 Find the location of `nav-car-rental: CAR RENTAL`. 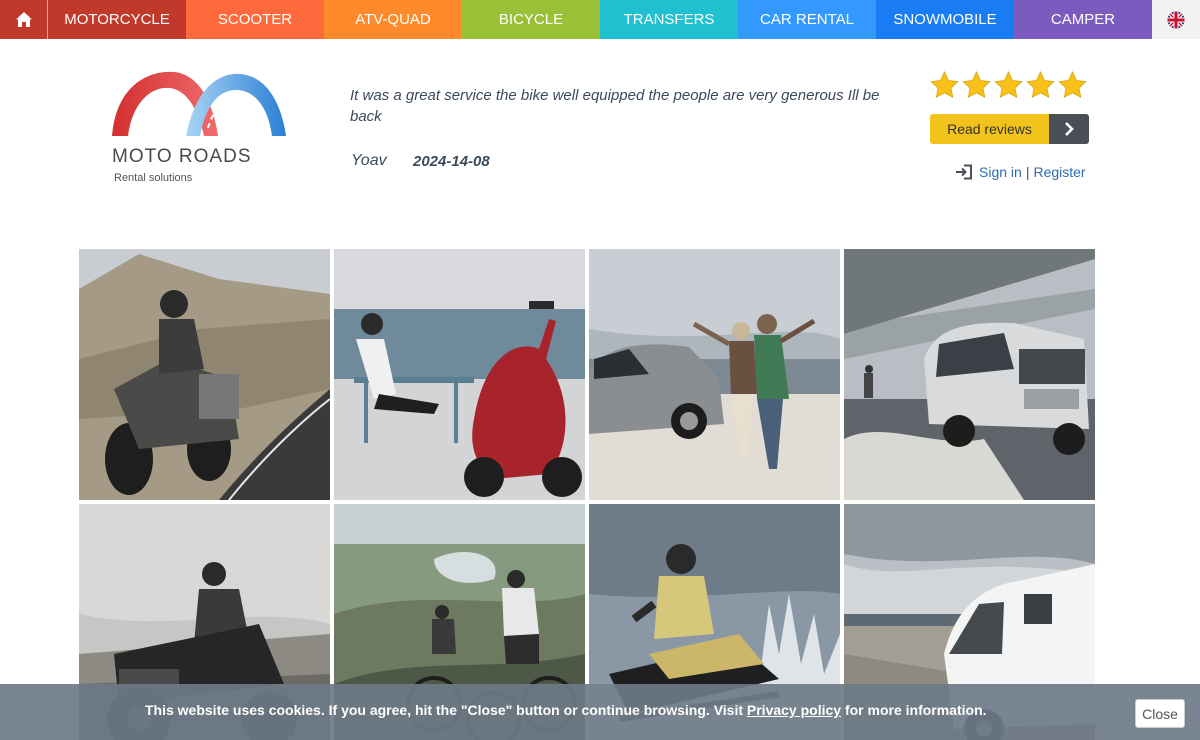

nav-car-rental: CAR RENTAL is located at coordinates (807, 19).